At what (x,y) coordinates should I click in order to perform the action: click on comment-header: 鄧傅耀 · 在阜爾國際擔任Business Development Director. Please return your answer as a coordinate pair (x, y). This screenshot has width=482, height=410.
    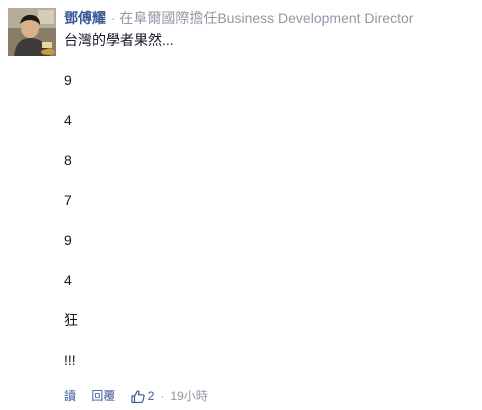
    Looking at the image, I should click on (269, 18).